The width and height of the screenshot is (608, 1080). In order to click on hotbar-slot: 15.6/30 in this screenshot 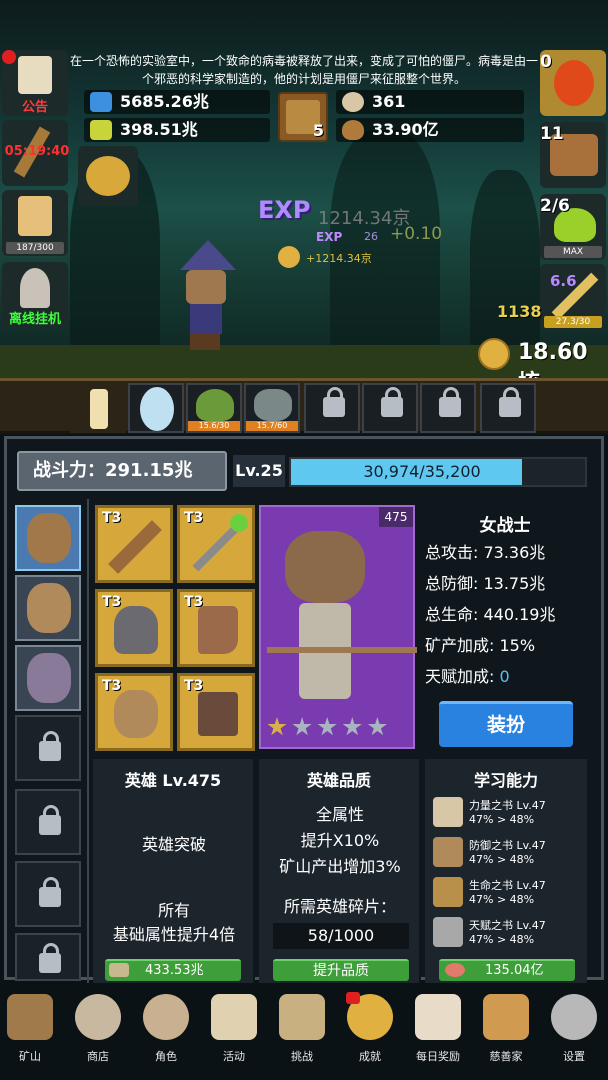, I will do `click(214, 408)`.